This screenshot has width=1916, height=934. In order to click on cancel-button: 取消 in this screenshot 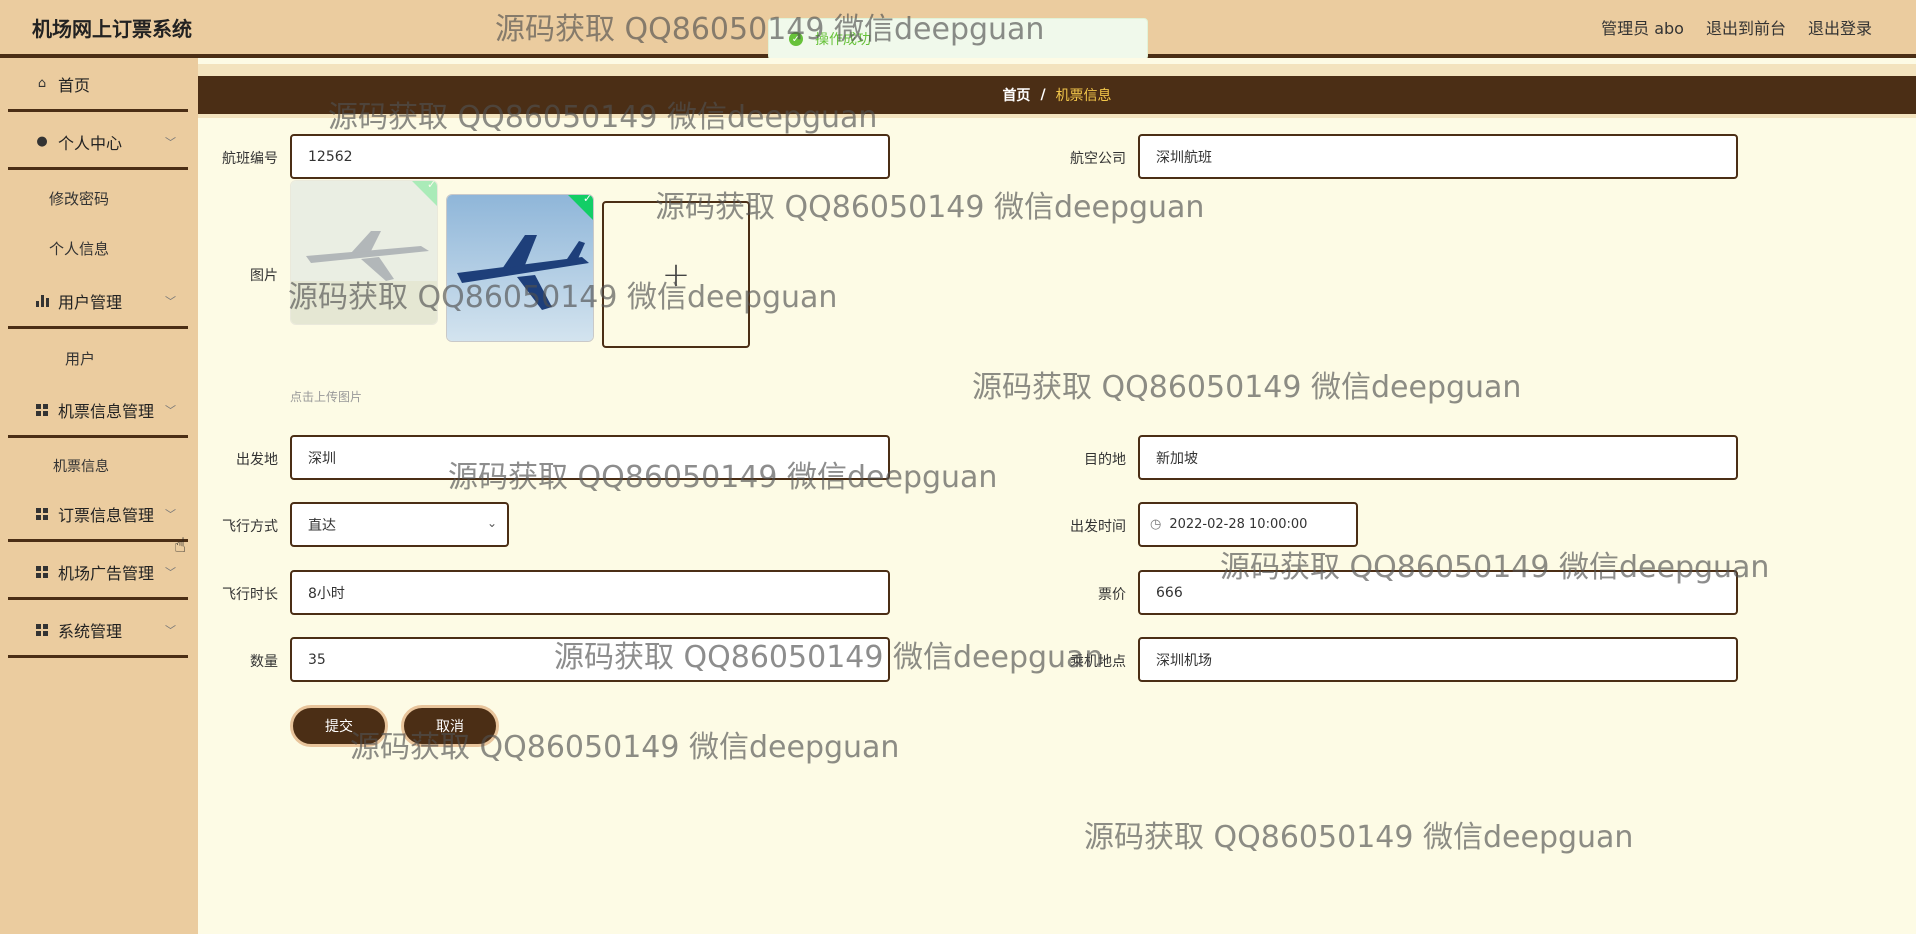, I will do `click(450, 726)`.